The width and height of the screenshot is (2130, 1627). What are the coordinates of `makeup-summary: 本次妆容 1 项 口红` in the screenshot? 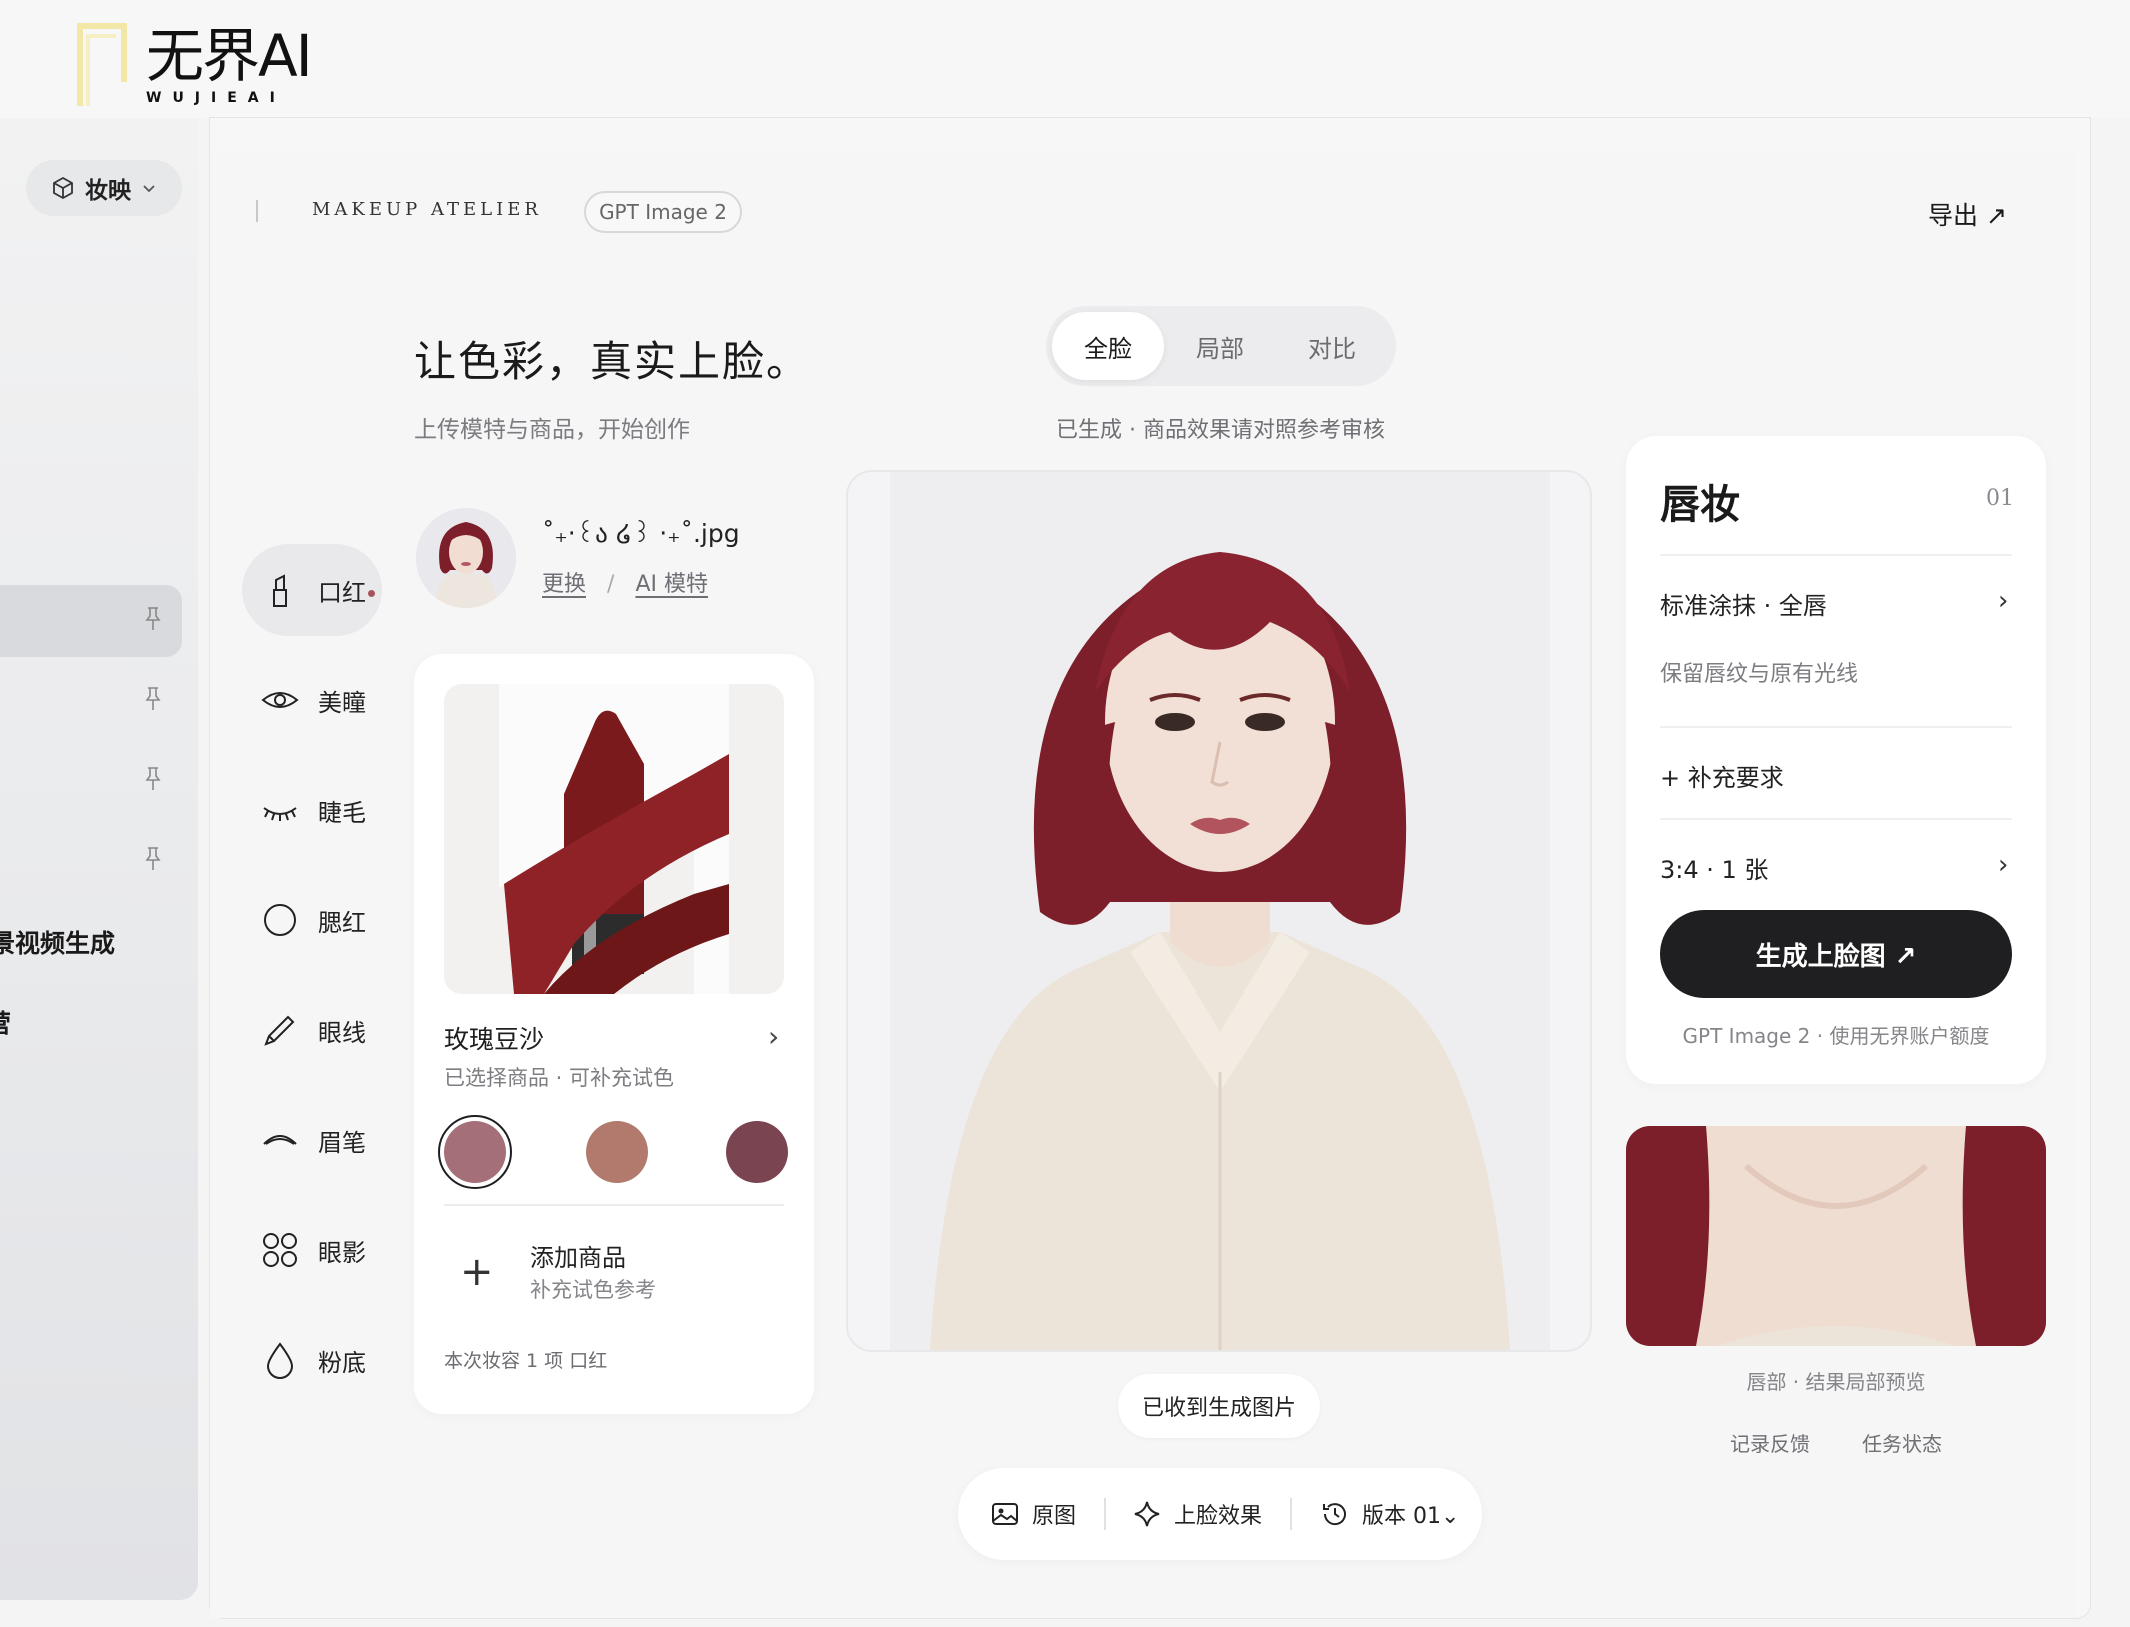 It's located at (526, 1361).